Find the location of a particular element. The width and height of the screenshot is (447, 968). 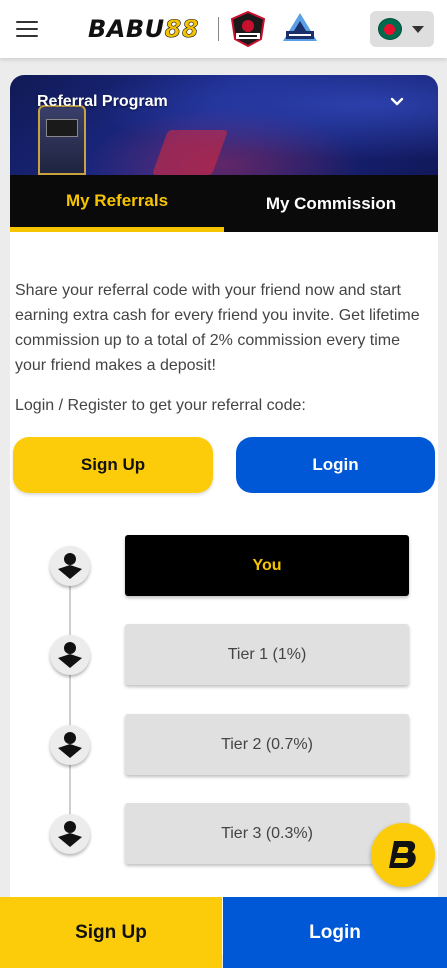

section-title: Referral Program is located at coordinates (102, 101).